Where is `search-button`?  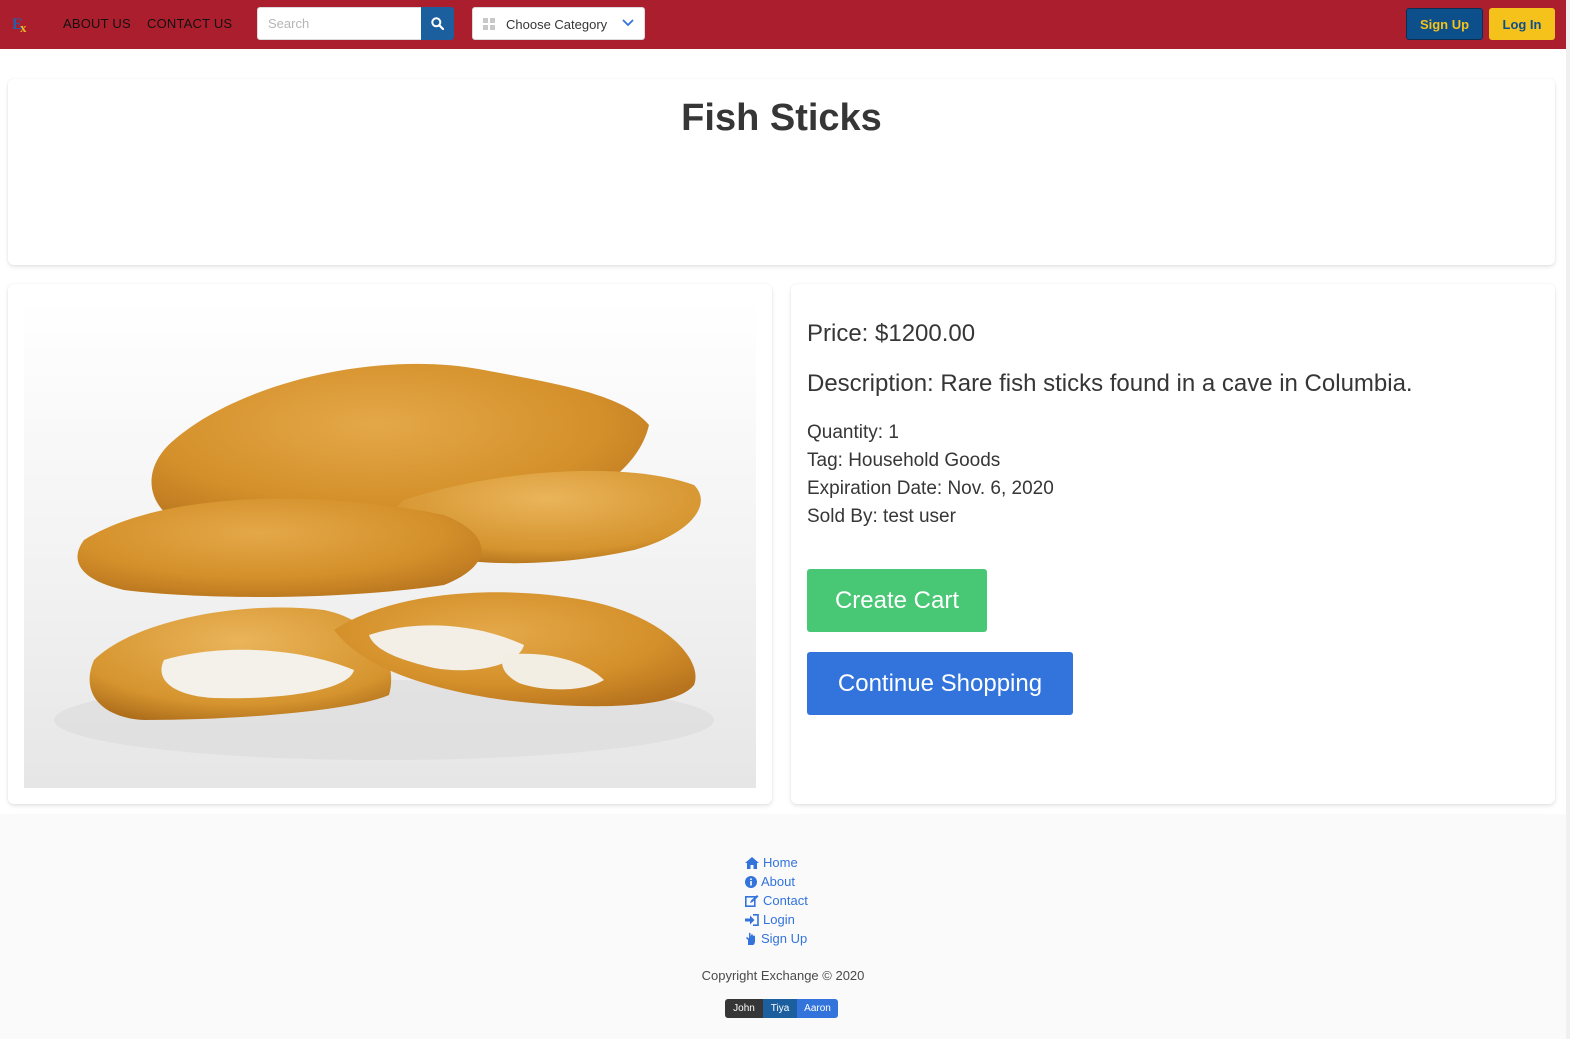 search-button is located at coordinates (437, 23).